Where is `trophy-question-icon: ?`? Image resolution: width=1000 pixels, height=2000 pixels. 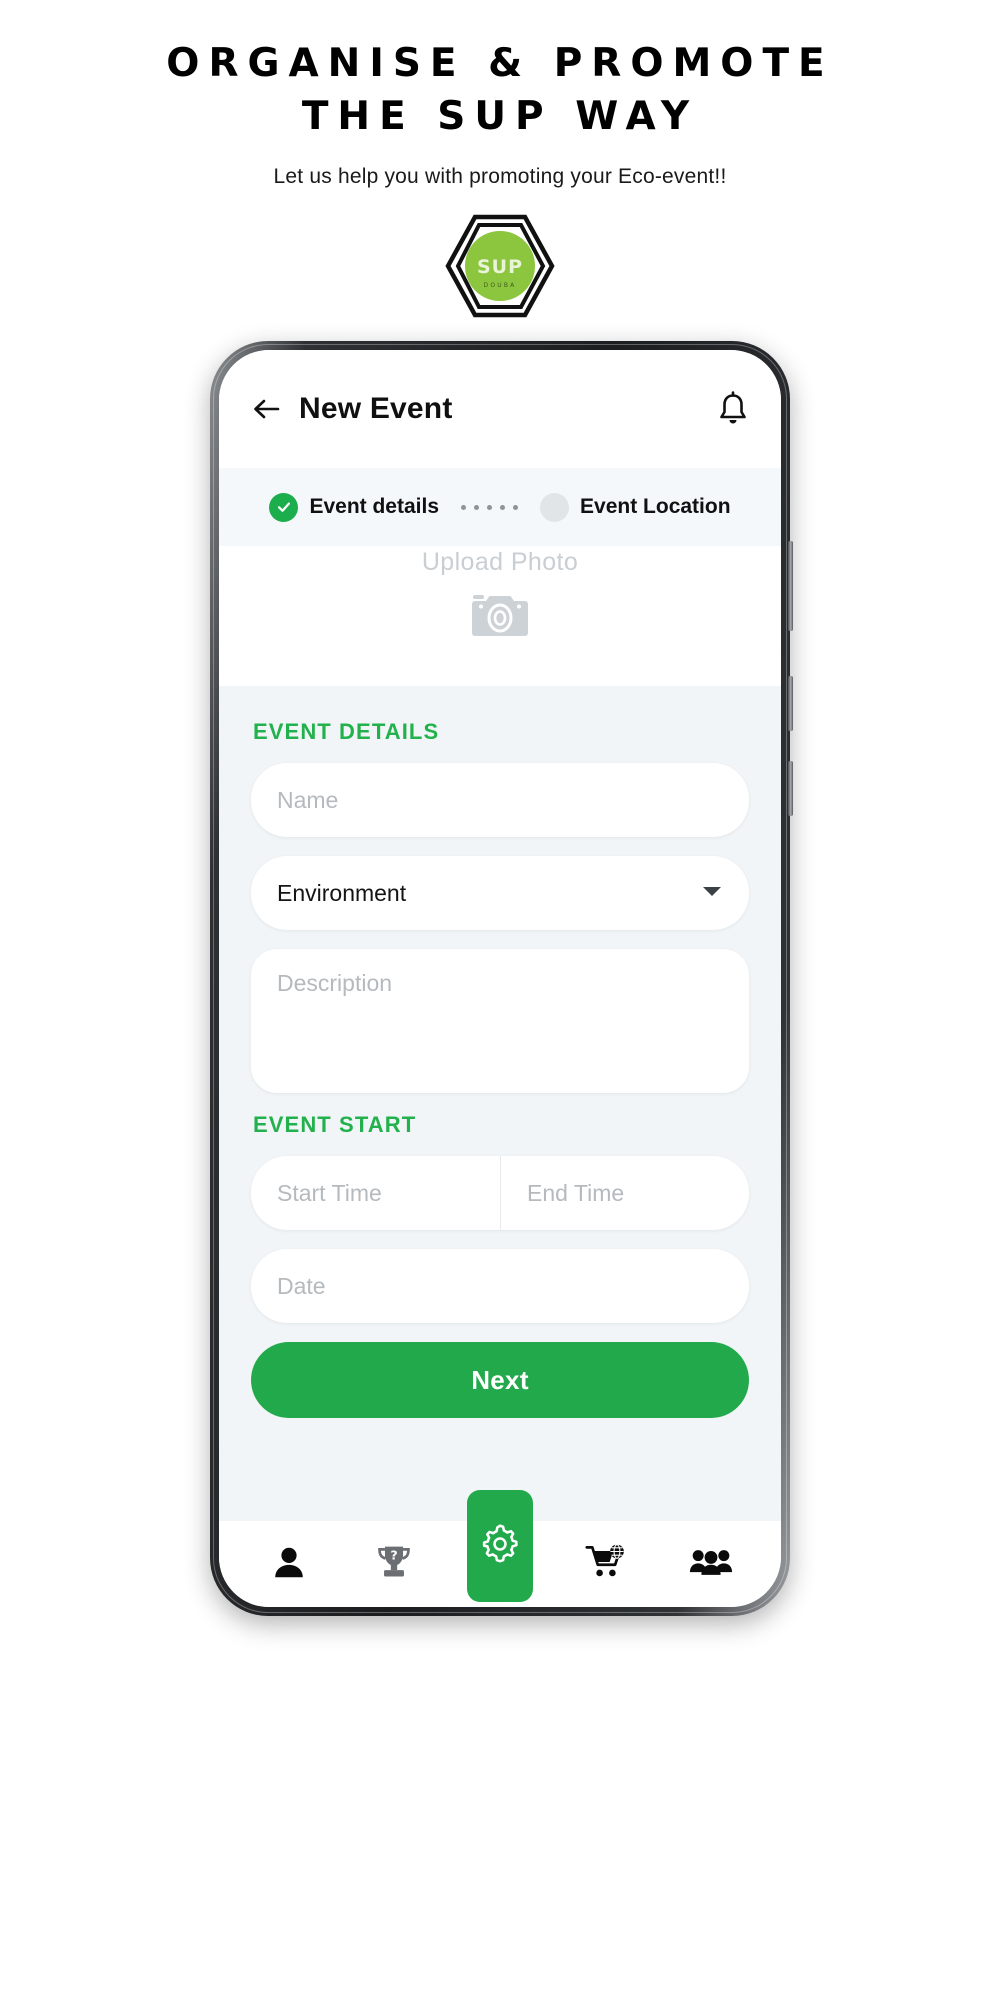 trophy-question-icon: ? is located at coordinates (394, 1564).